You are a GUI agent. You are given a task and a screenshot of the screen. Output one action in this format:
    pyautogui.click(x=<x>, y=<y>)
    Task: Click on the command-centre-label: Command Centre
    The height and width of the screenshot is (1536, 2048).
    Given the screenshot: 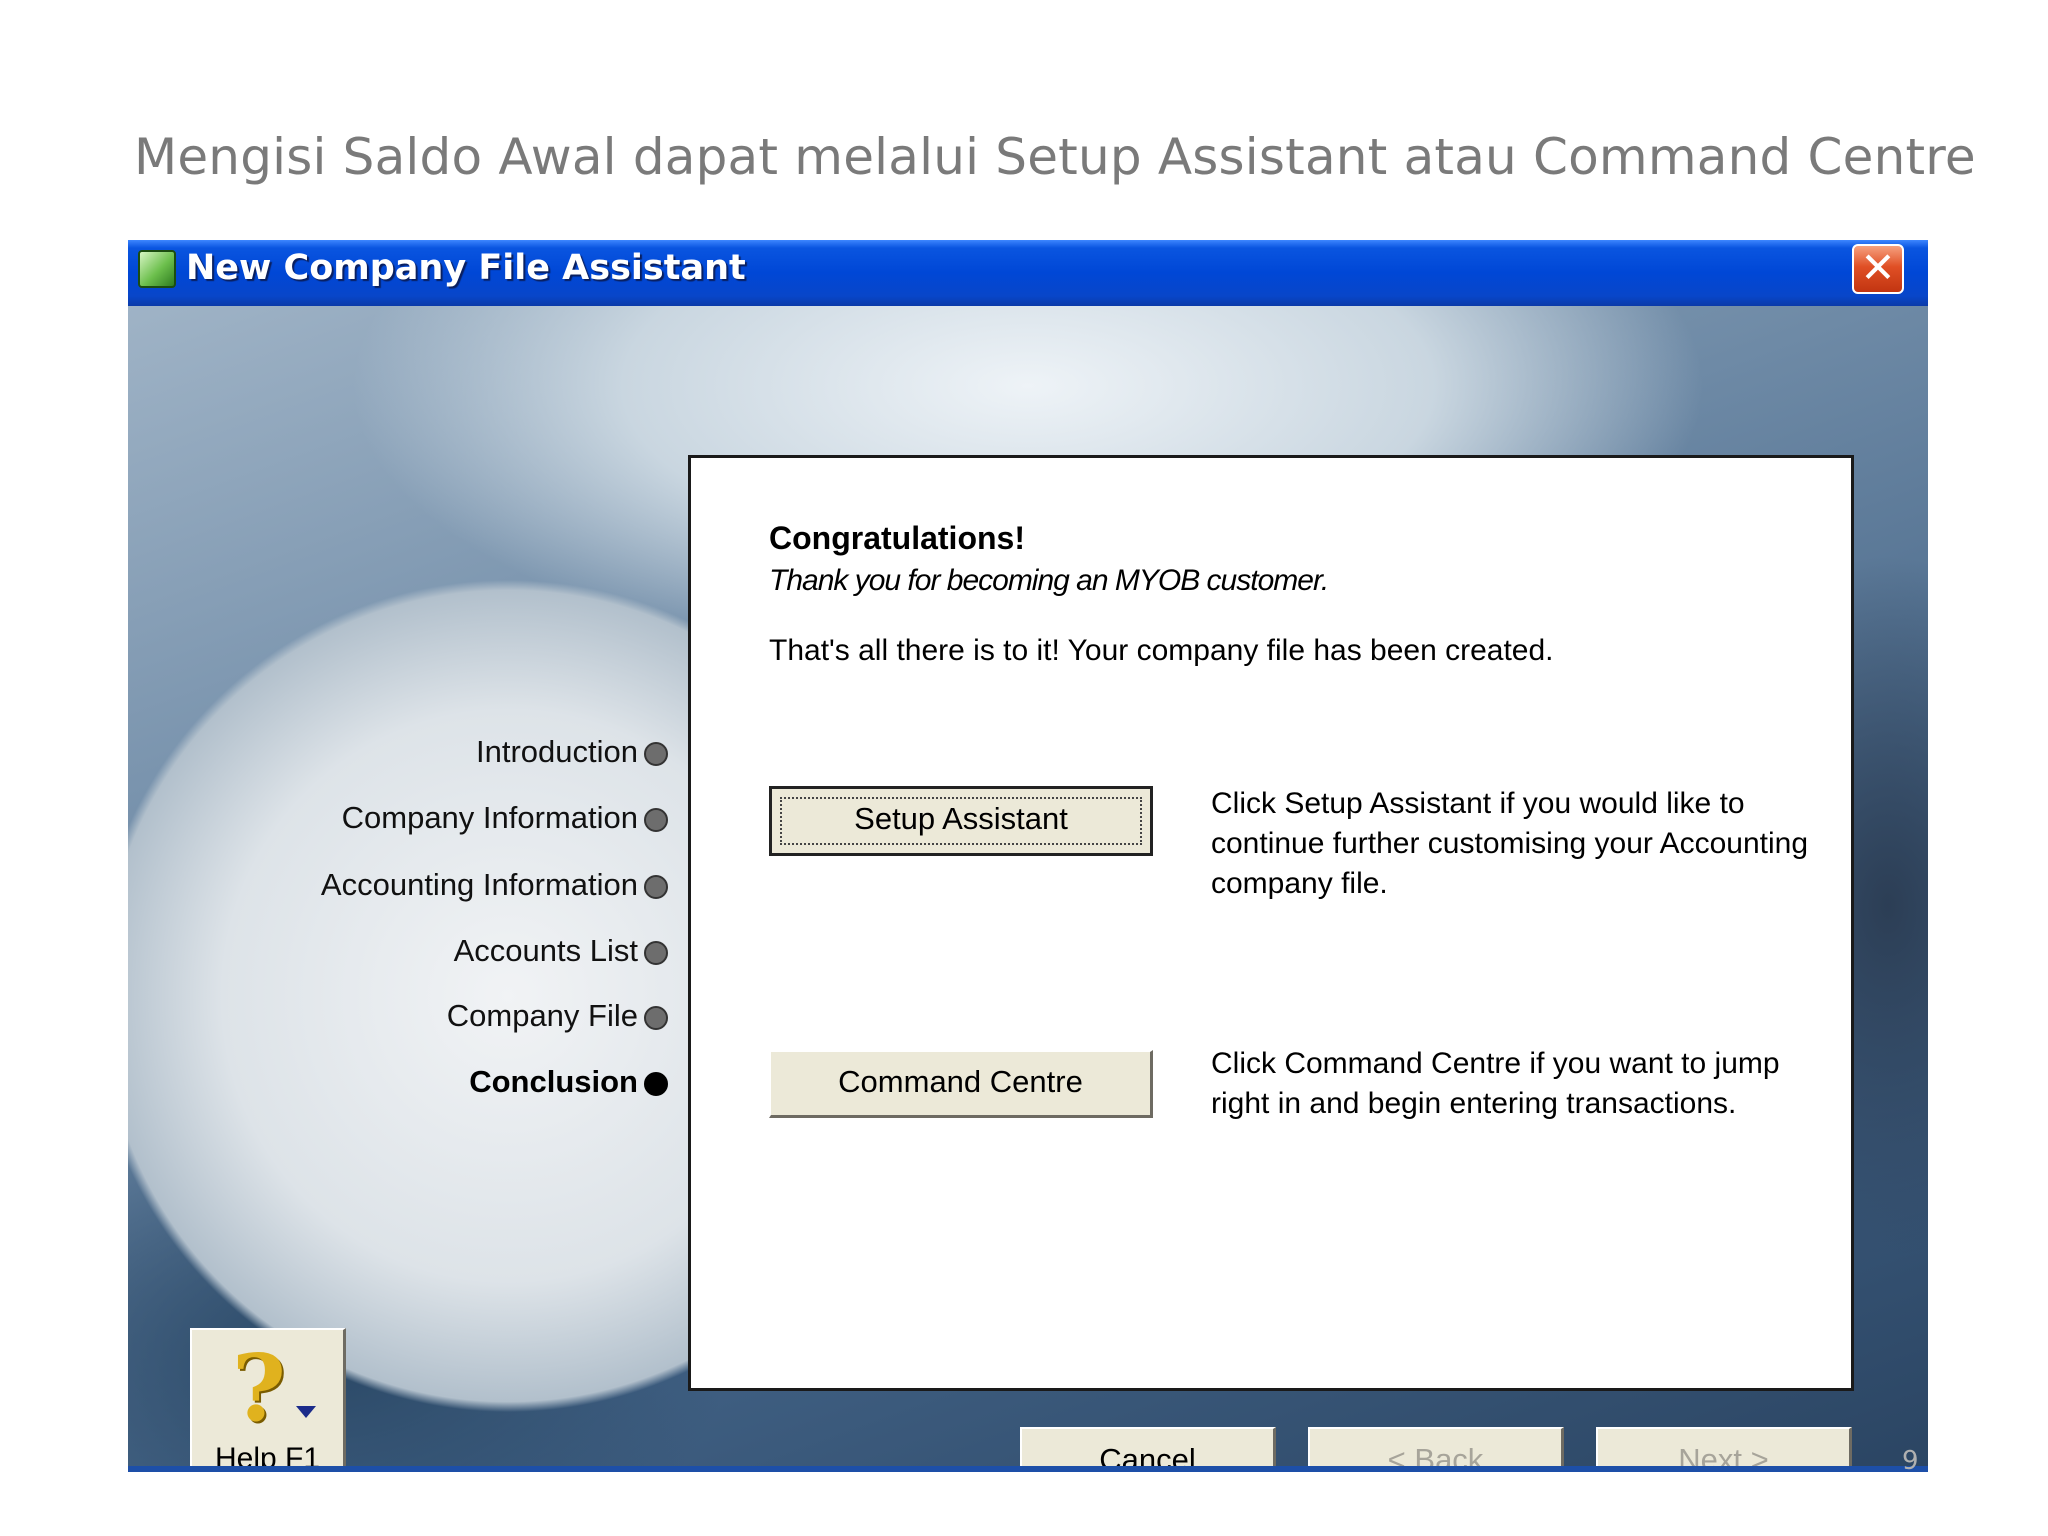 What is the action you would take?
    pyautogui.click(x=960, y=1081)
    